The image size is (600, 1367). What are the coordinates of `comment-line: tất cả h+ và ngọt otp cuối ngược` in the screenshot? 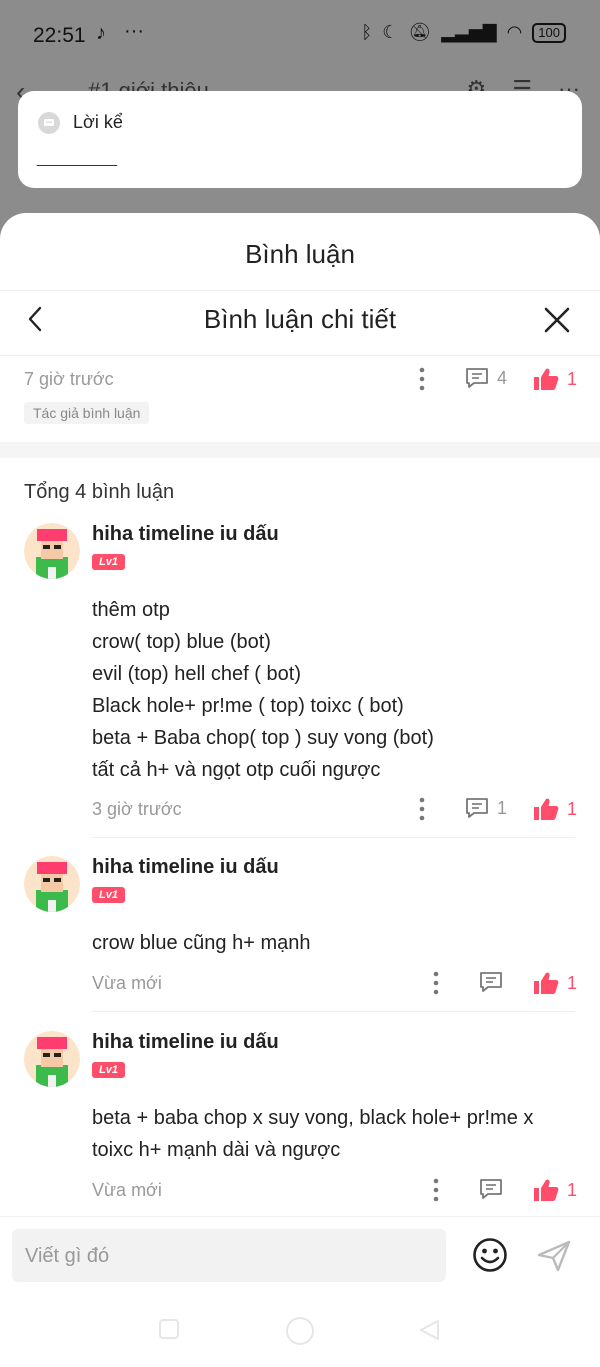 It's located at (236, 770).